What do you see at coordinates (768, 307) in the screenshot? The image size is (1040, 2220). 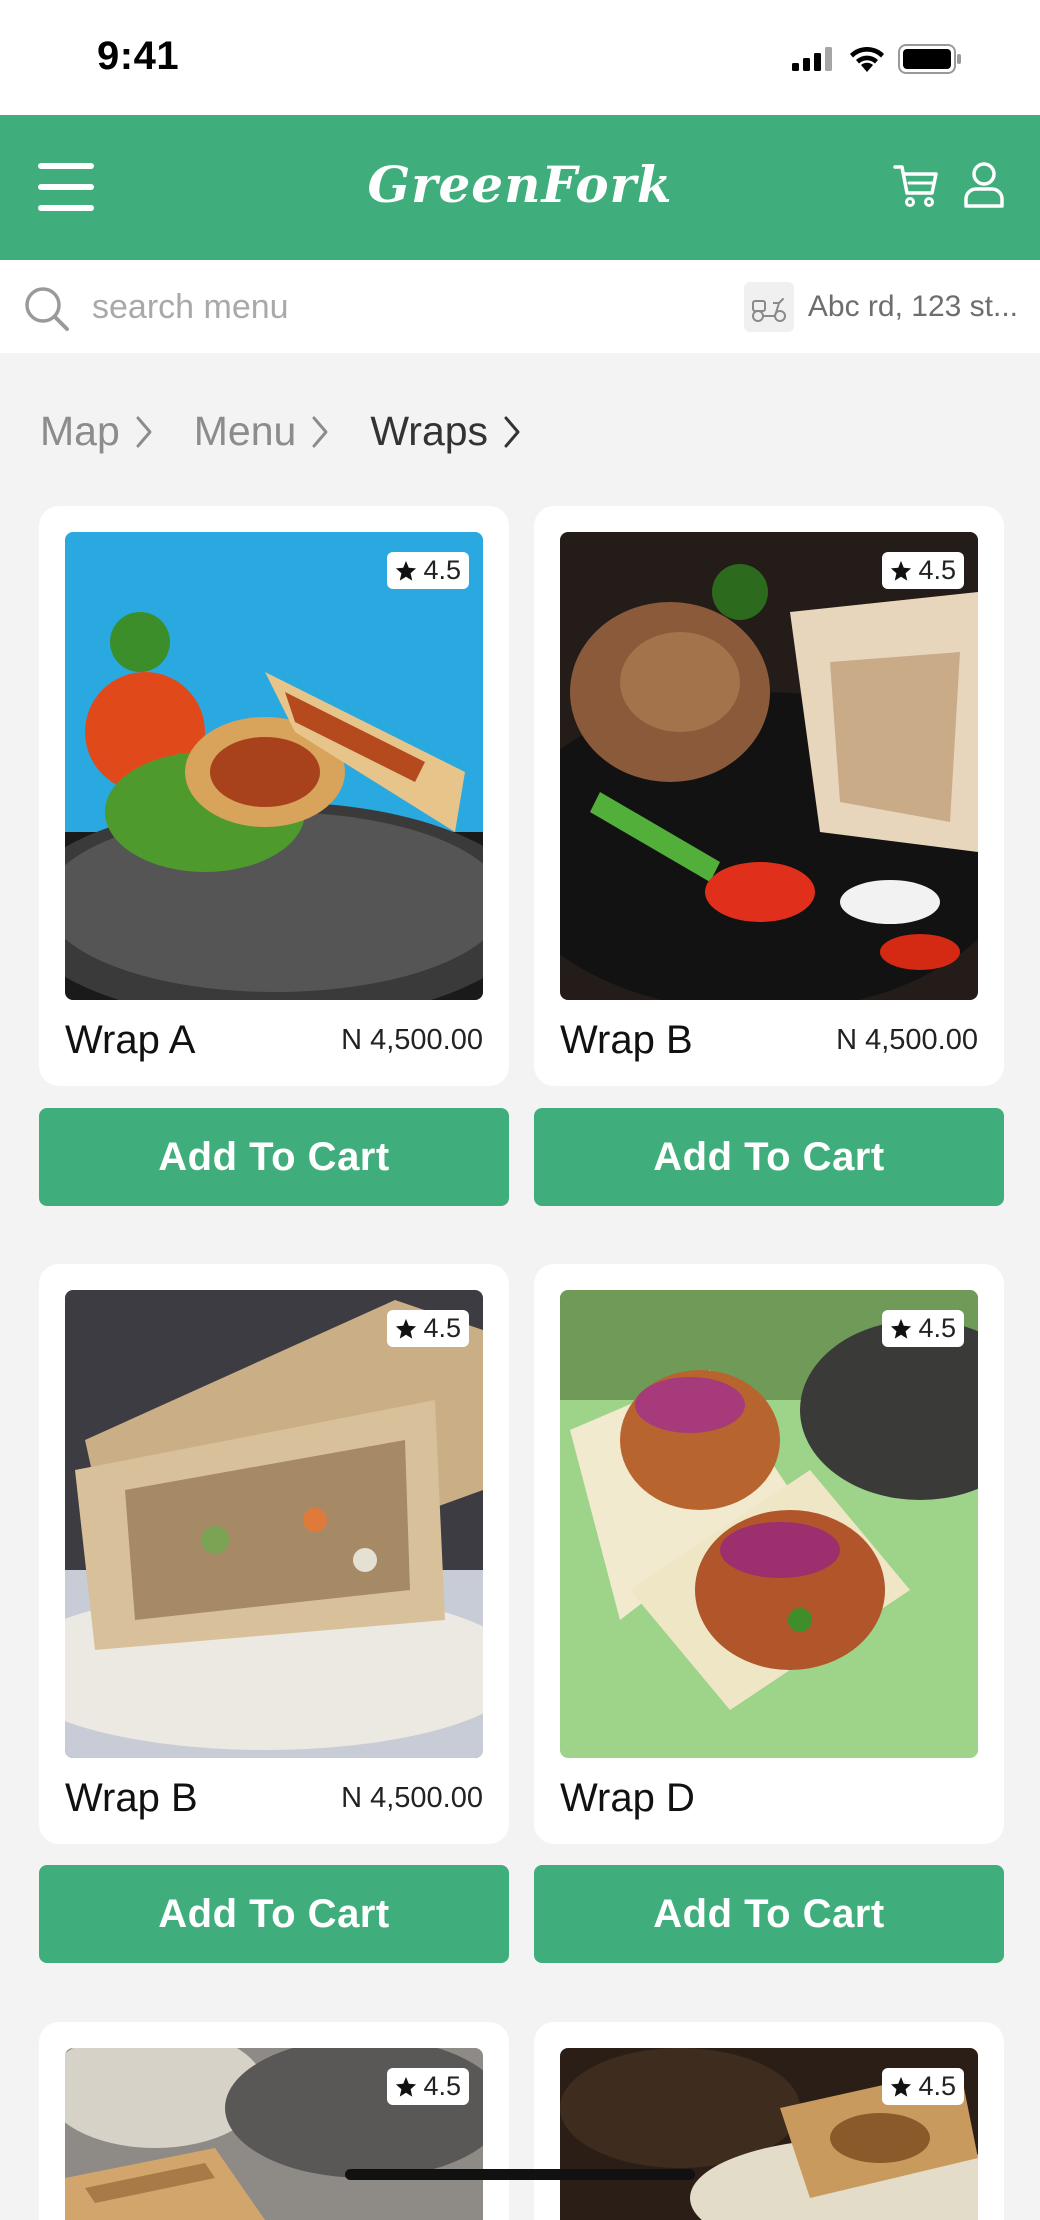 I see `scooter-icon` at bounding box center [768, 307].